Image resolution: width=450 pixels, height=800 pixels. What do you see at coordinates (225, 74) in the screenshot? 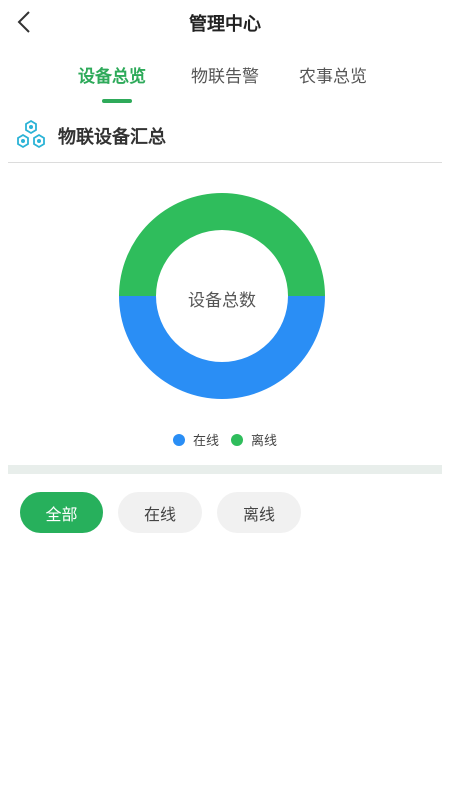
I see `tab-iot-alarm: 物联告警` at bounding box center [225, 74].